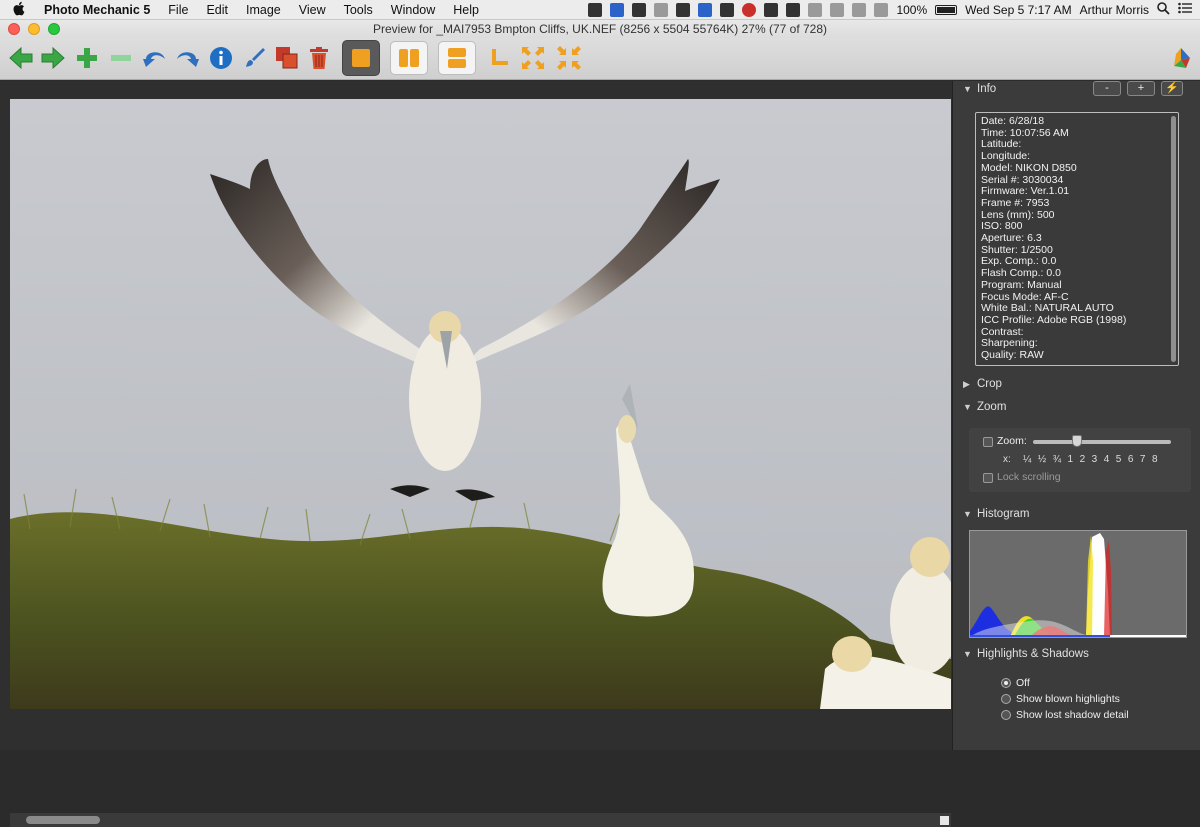 The width and height of the screenshot is (1200, 827). Describe the element at coordinates (982, 384) in the screenshot. I see `crop-section-header: ▶ Crop` at that location.